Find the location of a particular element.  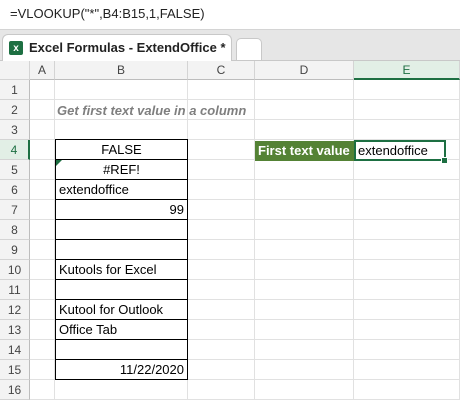

row-header-15: 15 is located at coordinates (15, 370).